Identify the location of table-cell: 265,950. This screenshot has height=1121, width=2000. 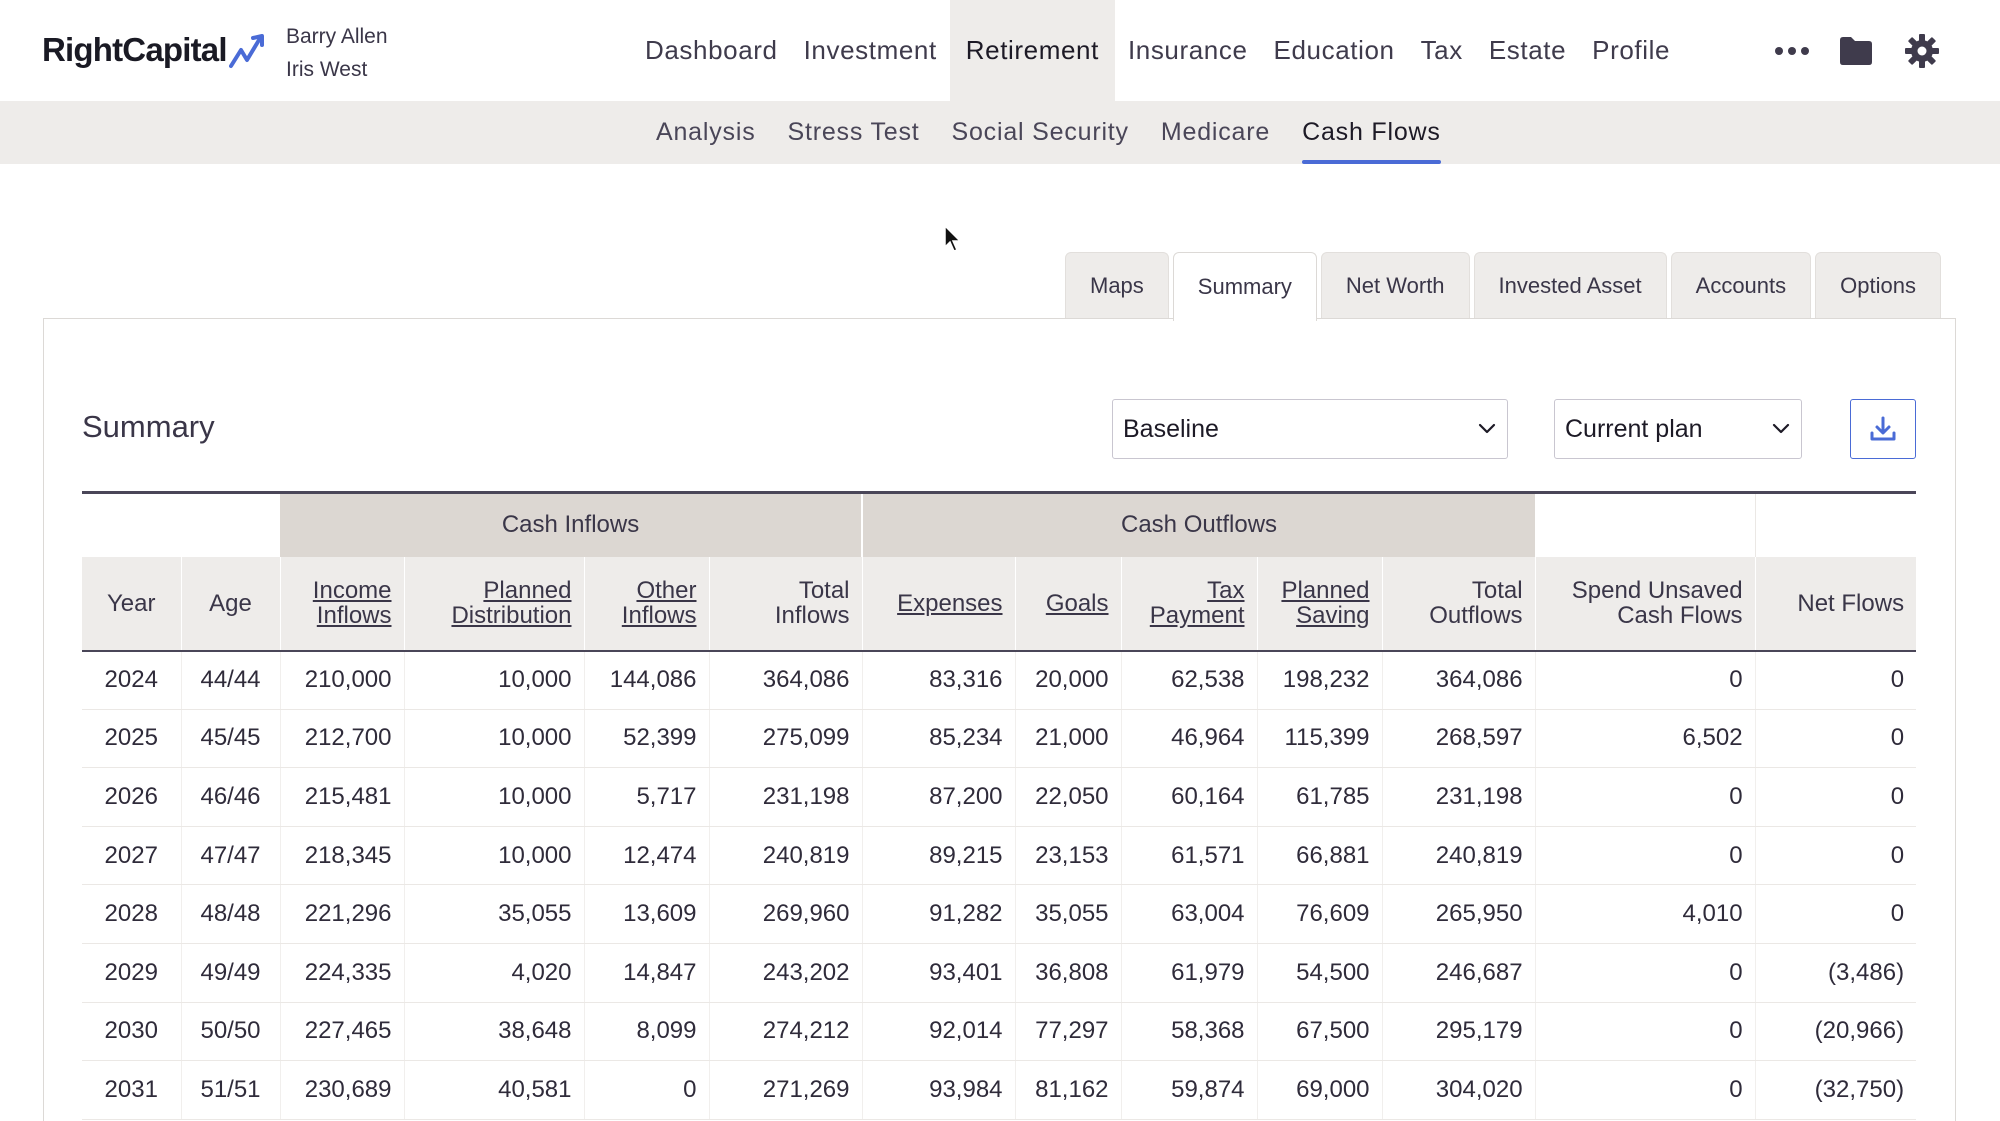
(1459, 914).